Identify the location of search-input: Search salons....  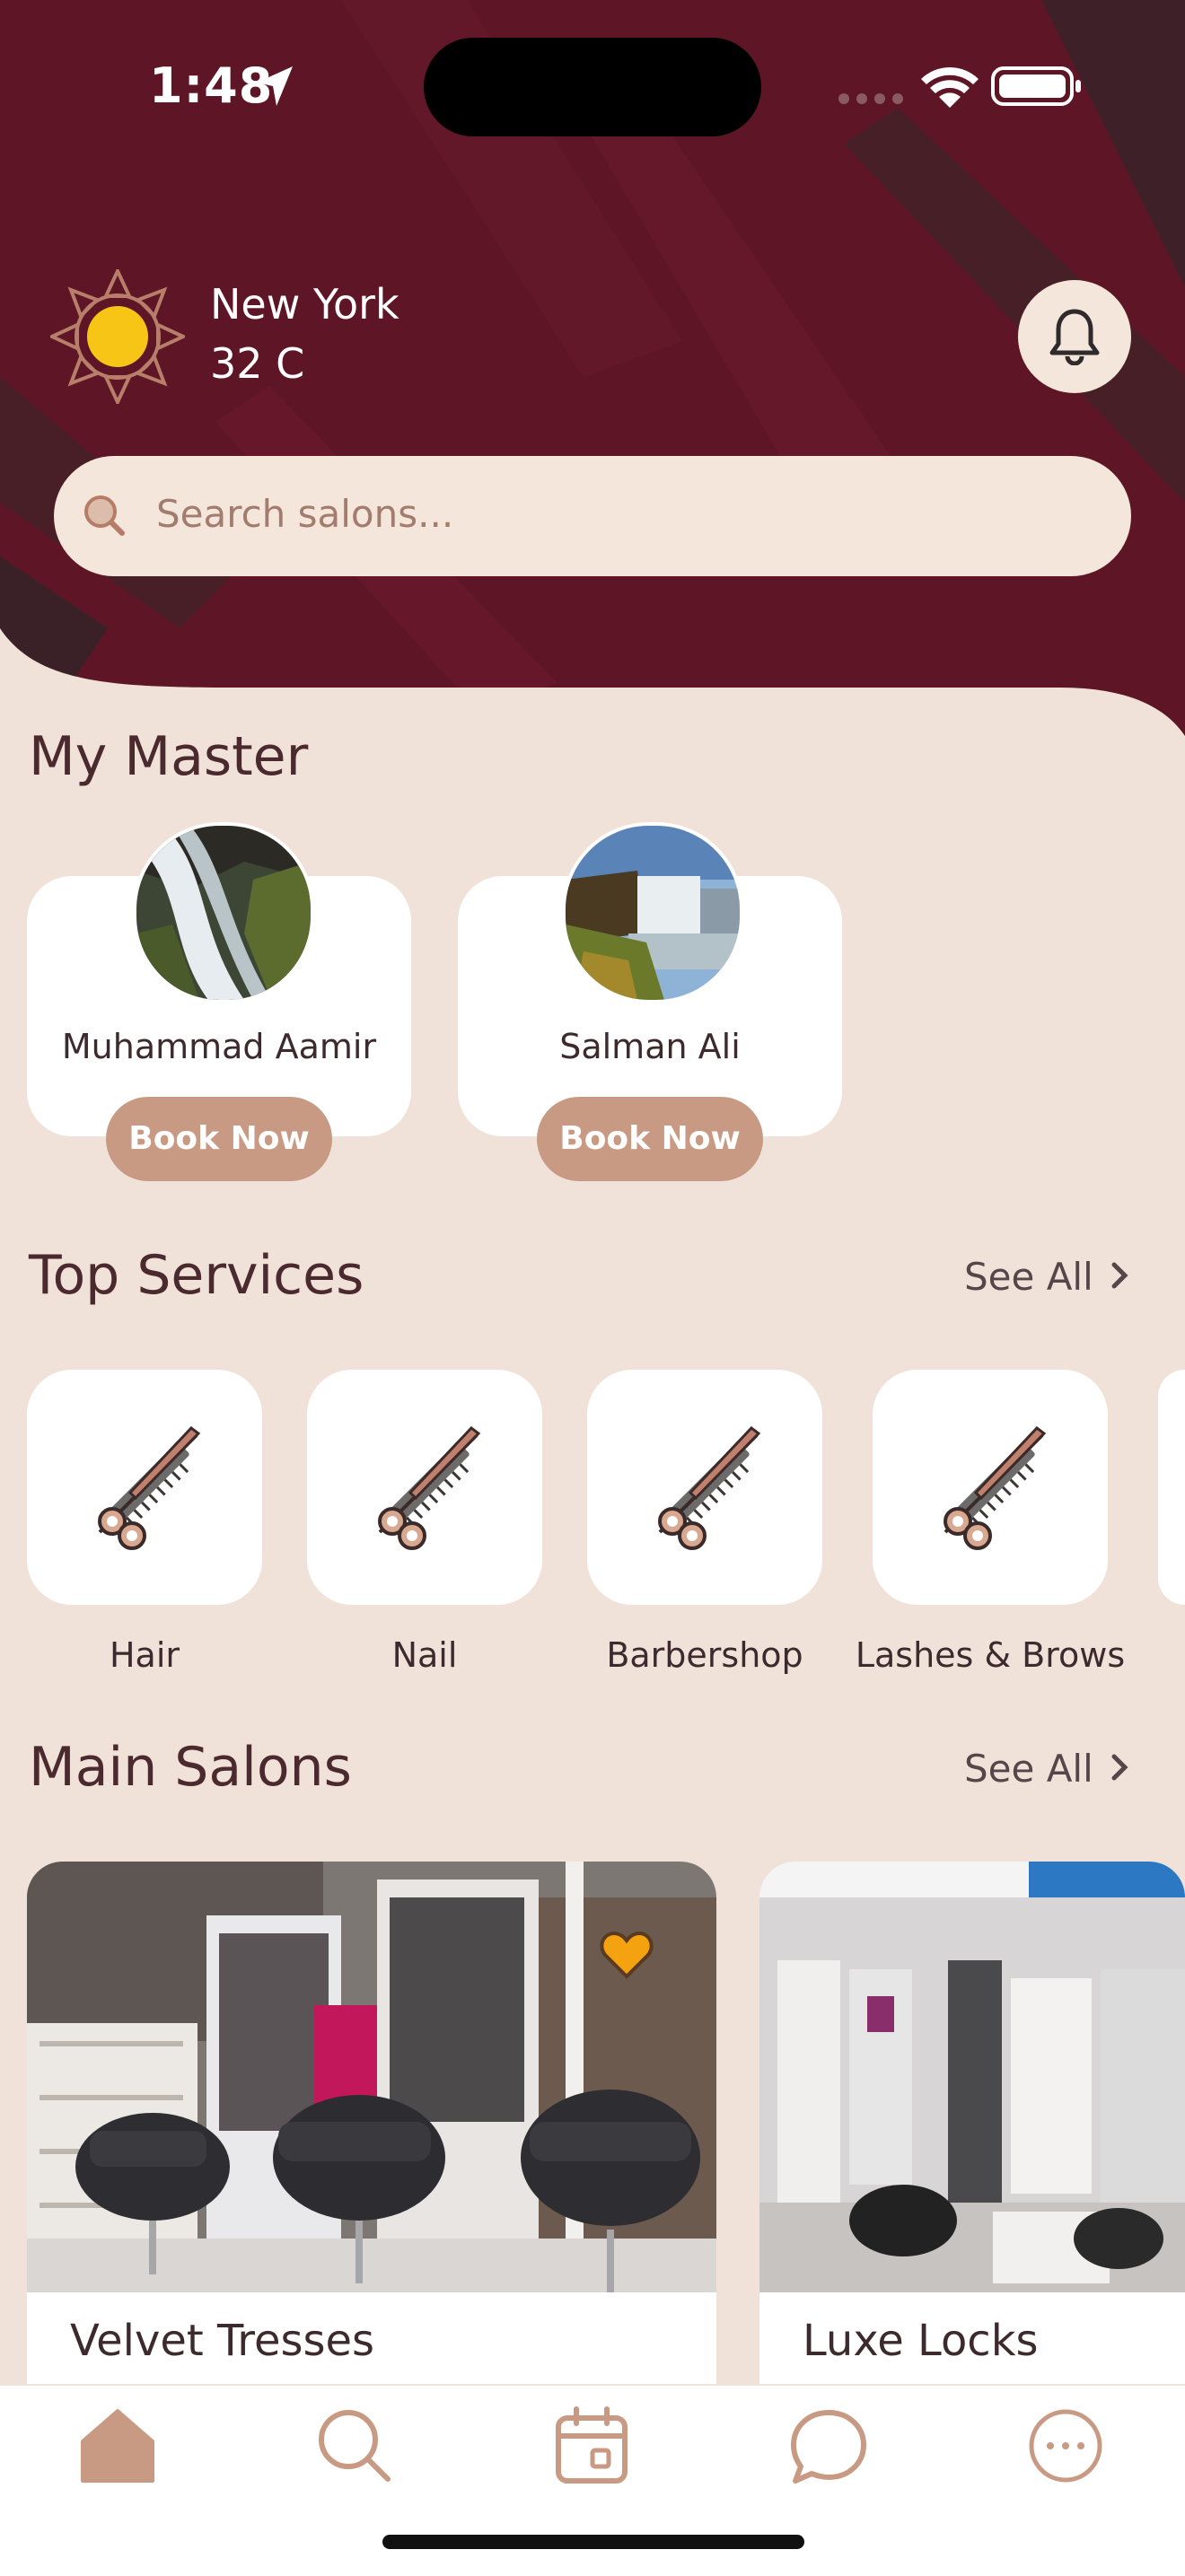
(592, 516).